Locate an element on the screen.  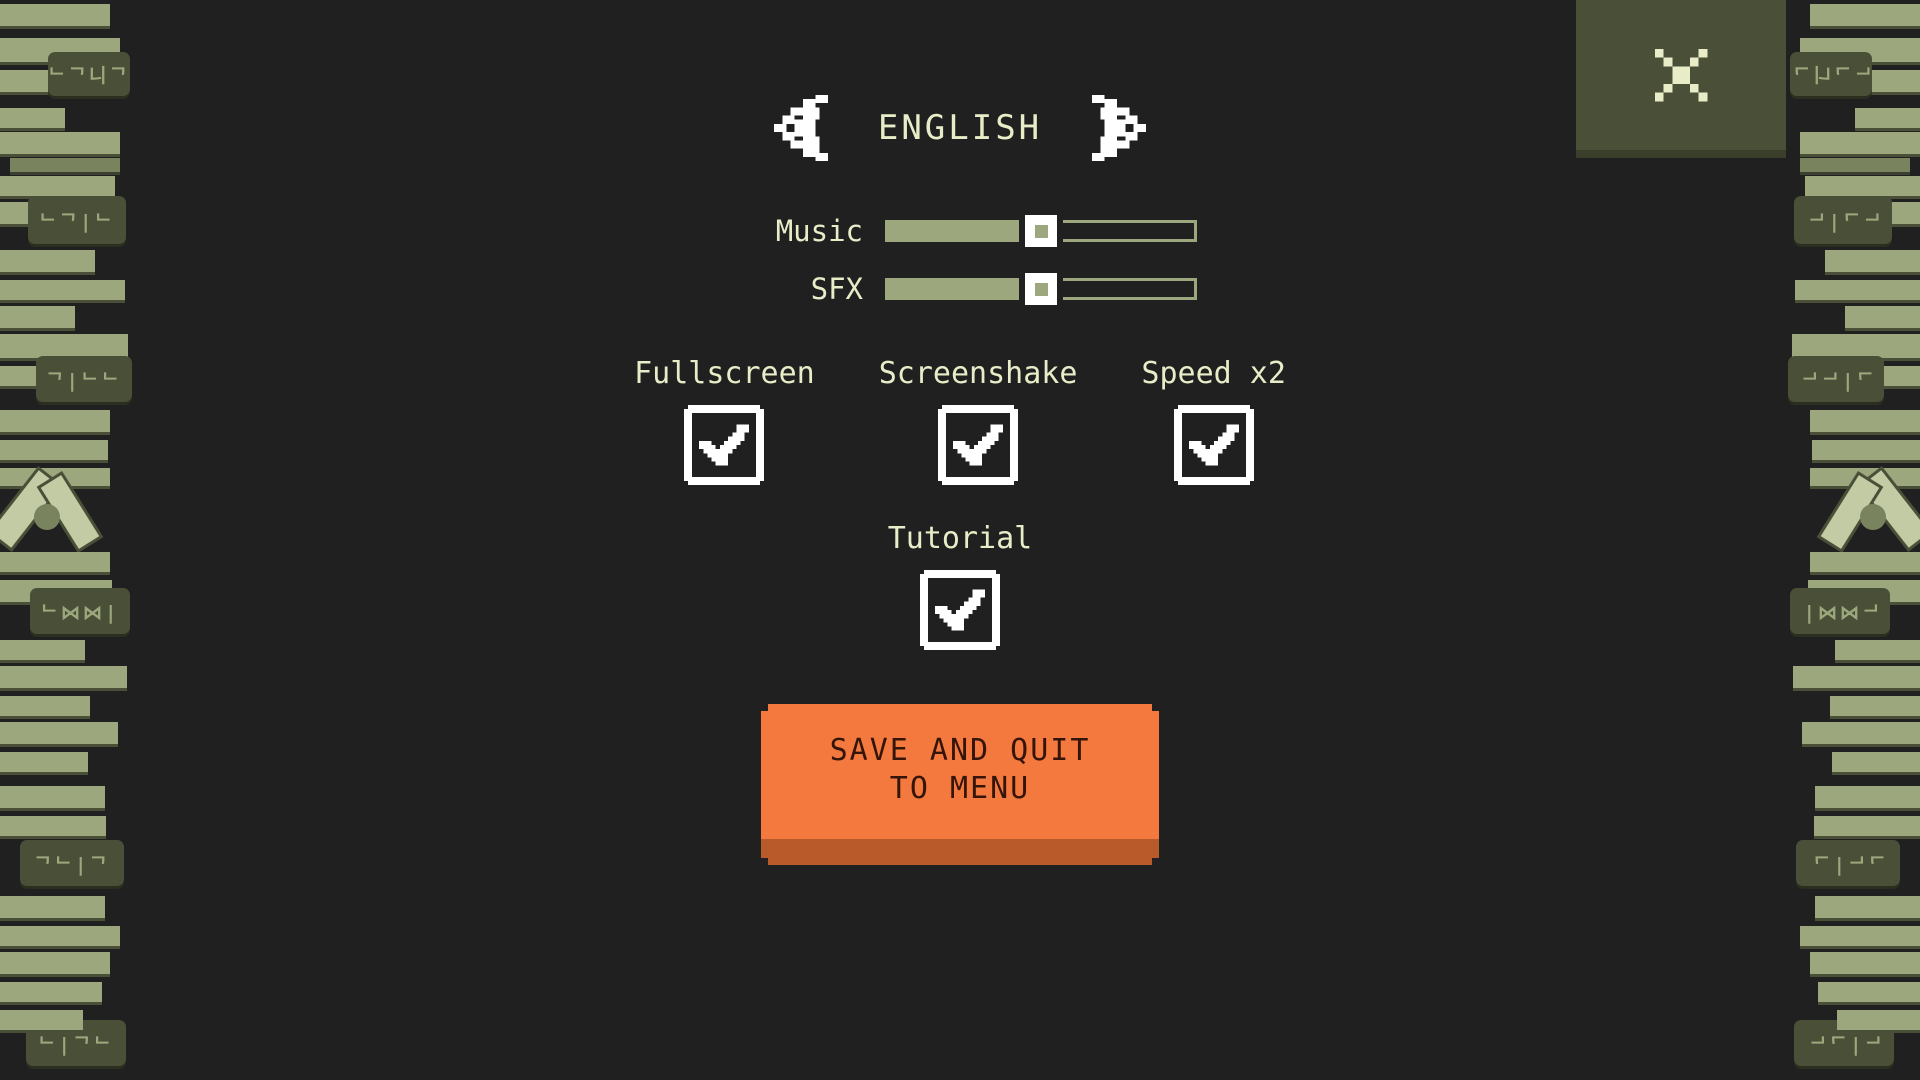
slider-row-music: Music is located at coordinates (960, 231).